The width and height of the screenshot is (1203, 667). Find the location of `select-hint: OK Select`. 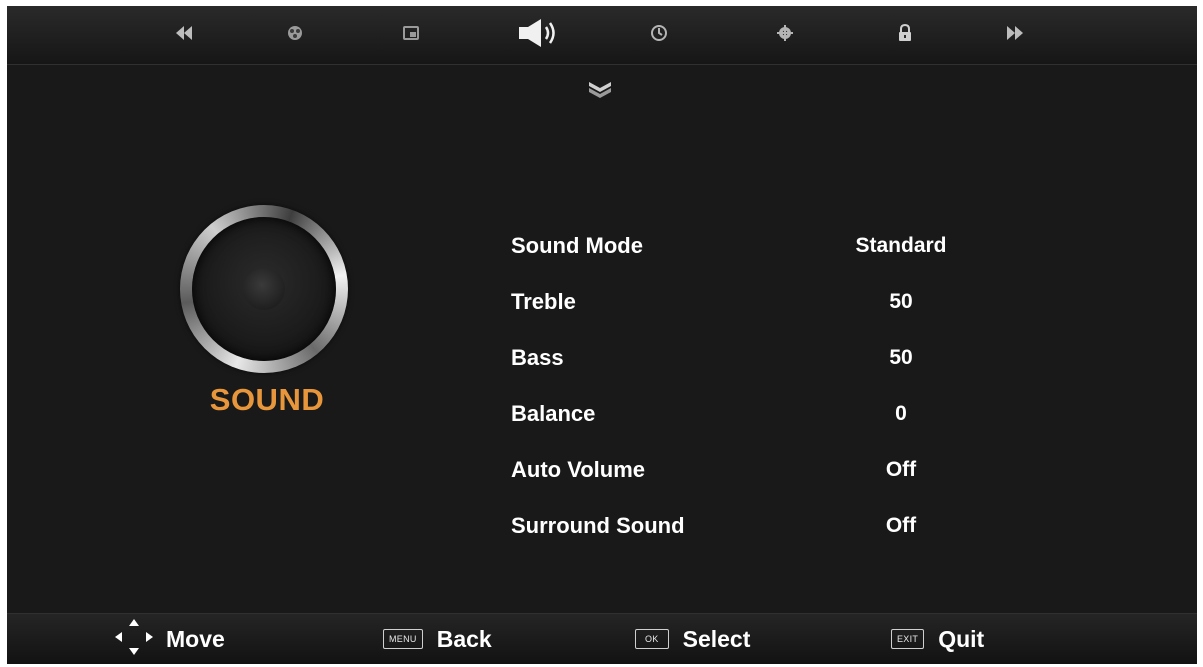

select-hint: OK Select is located at coordinates (692, 639).